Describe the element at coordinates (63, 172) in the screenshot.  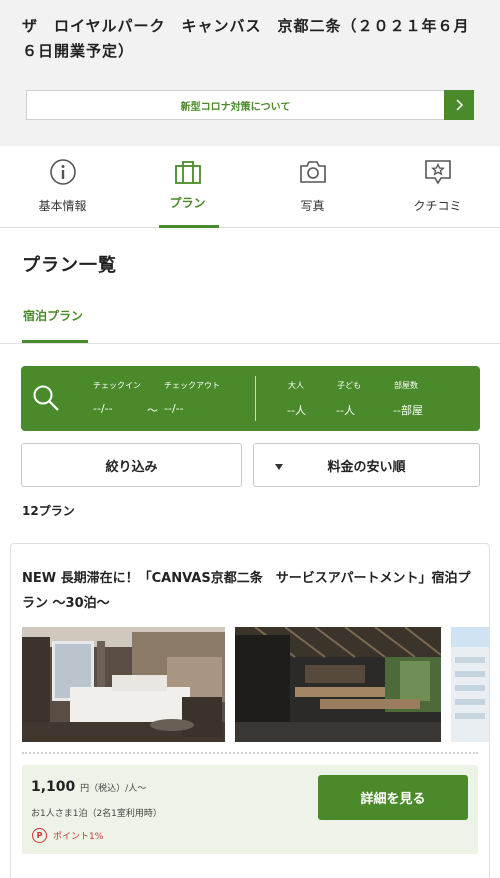
I see `info-icon` at that location.